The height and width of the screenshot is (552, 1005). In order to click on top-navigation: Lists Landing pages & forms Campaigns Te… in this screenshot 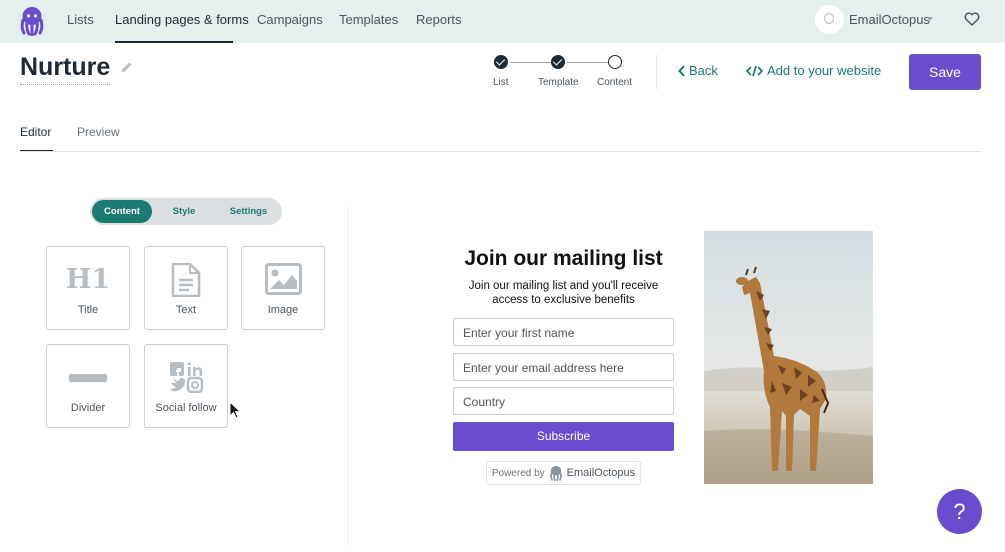, I will do `click(502, 21)`.